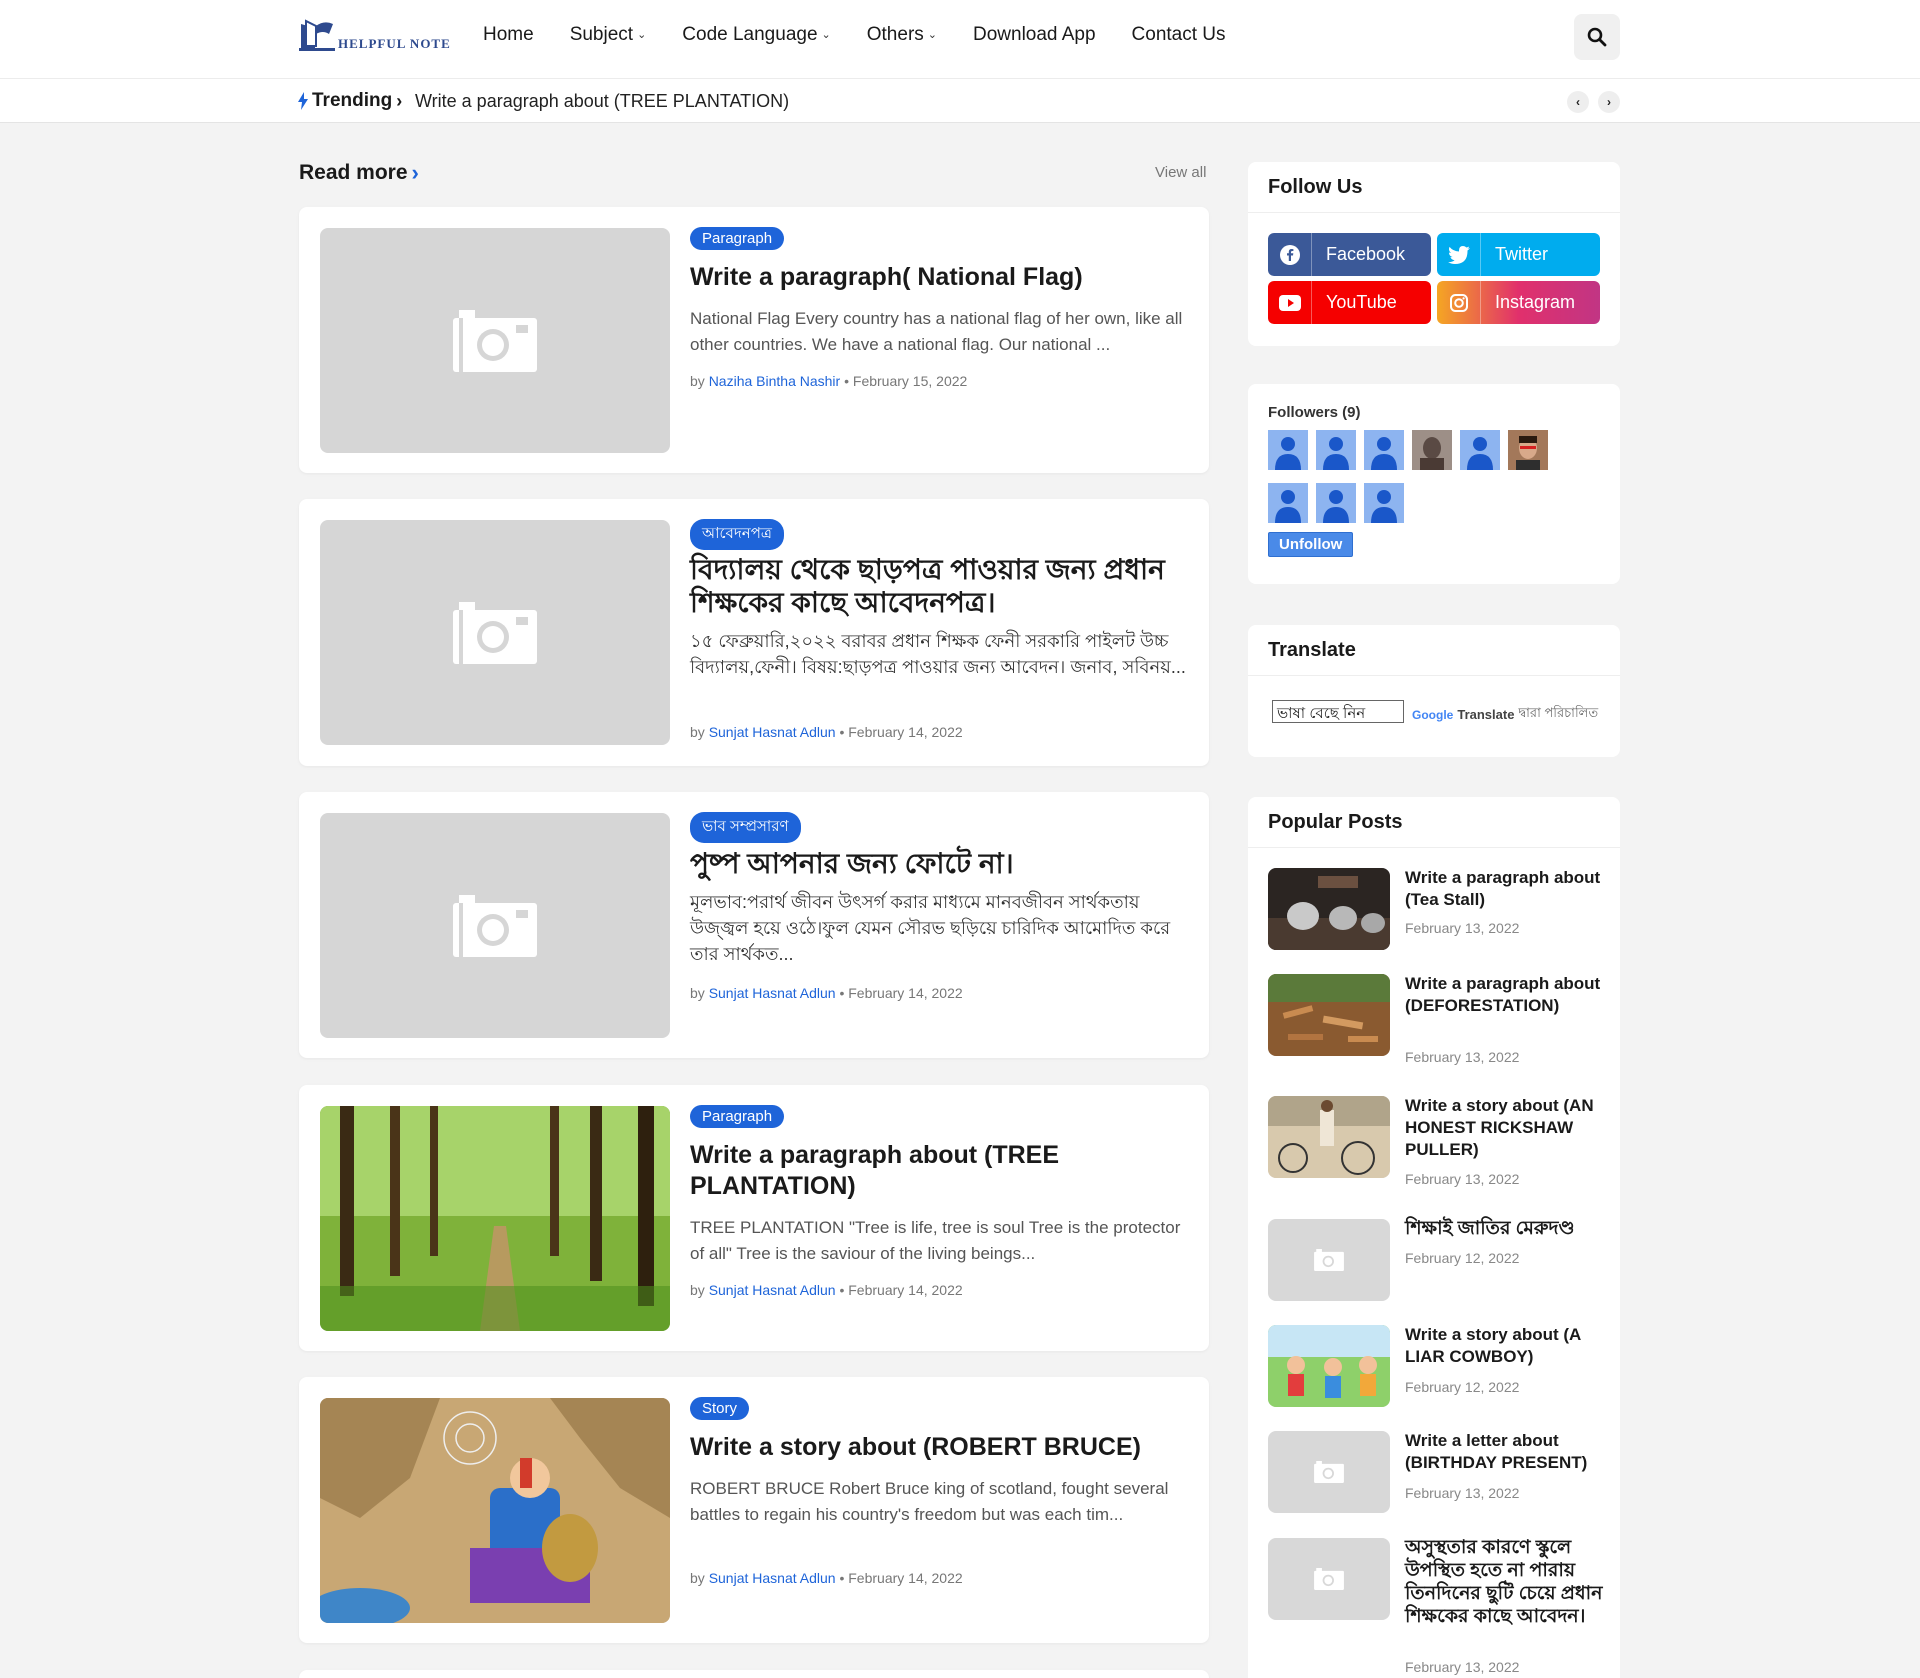 This screenshot has height=1678, width=1920. What do you see at coordinates (1597, 37) in the screenshot?
I see `search-button` at bounding box center [1597, 37].